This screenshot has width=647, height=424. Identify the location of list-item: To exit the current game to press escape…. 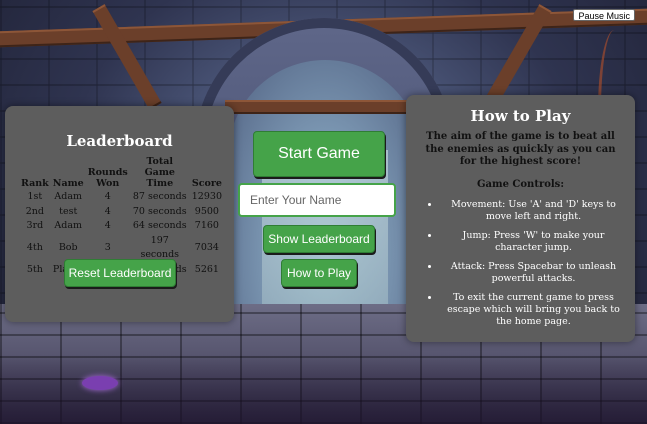
(533, 310).